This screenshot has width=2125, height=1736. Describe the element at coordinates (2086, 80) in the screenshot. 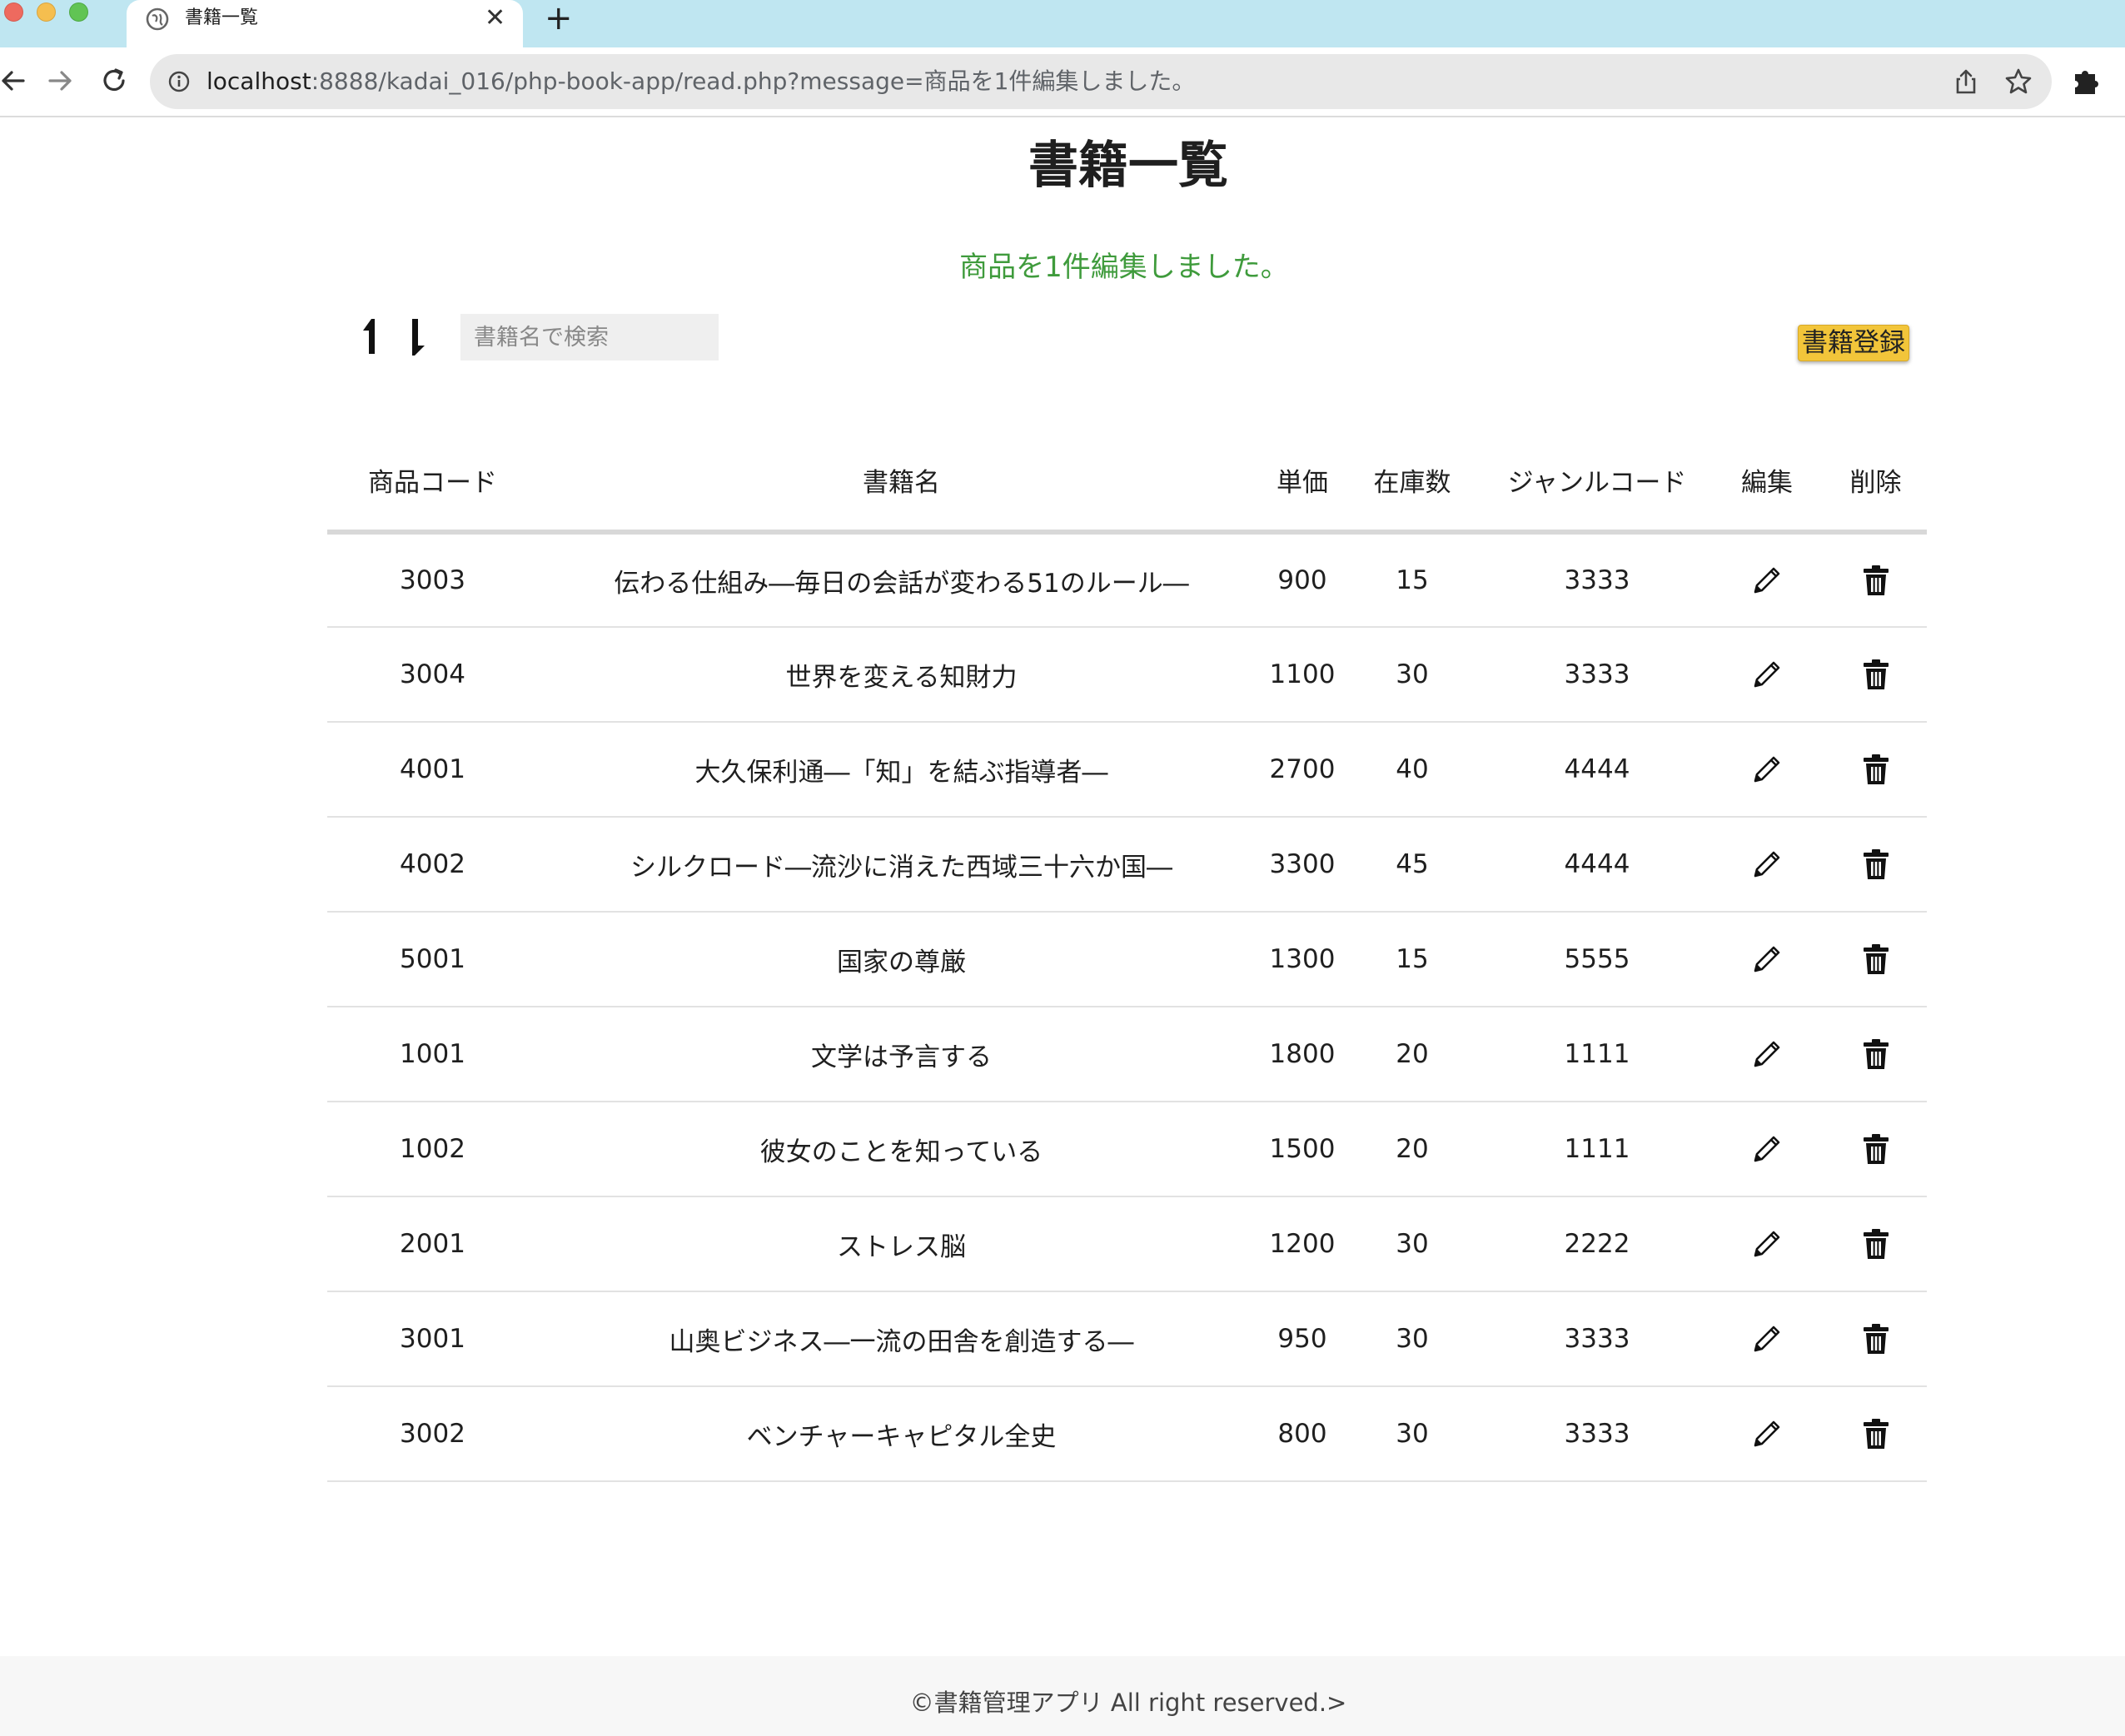

I see `extensions-puzzle-icon` at that location.